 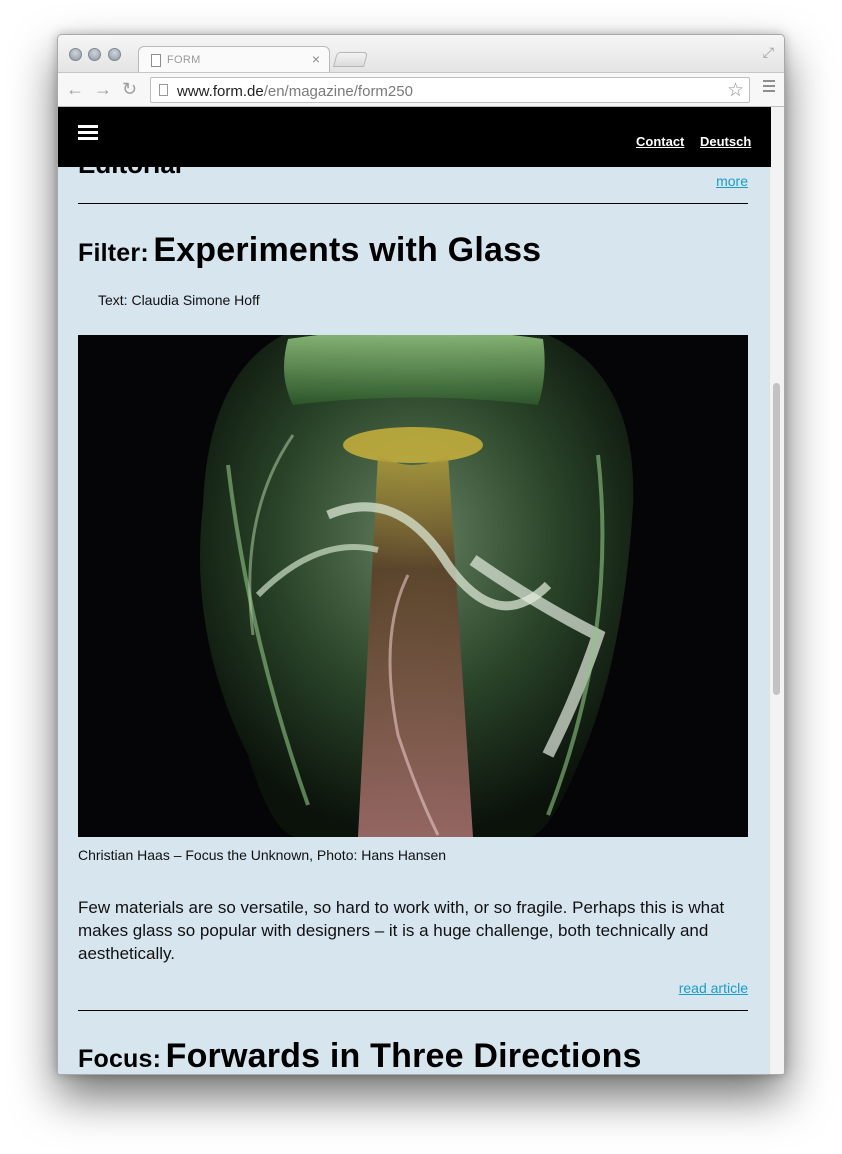 I want to click on page-icon, so click(x=163, y=90).